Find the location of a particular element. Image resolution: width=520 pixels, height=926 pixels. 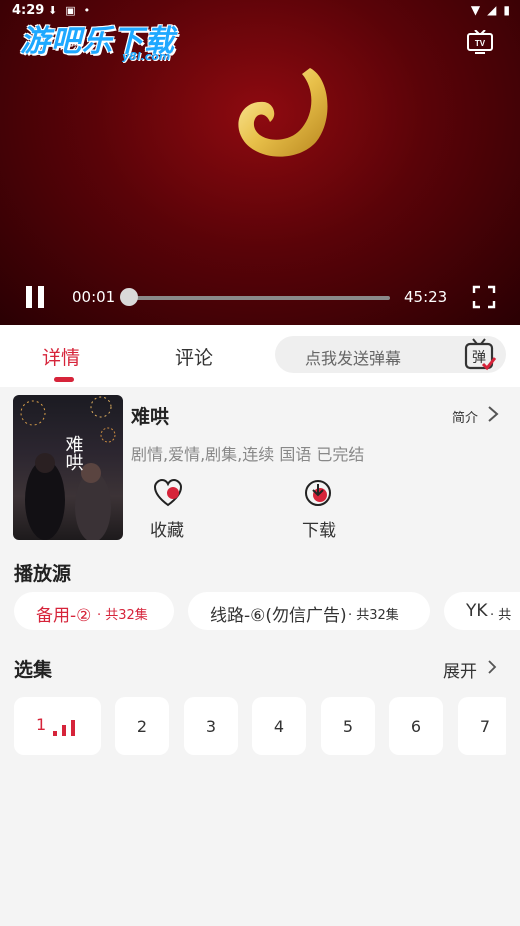

poster-art: 难哄 is located at coordinates (68, 468).